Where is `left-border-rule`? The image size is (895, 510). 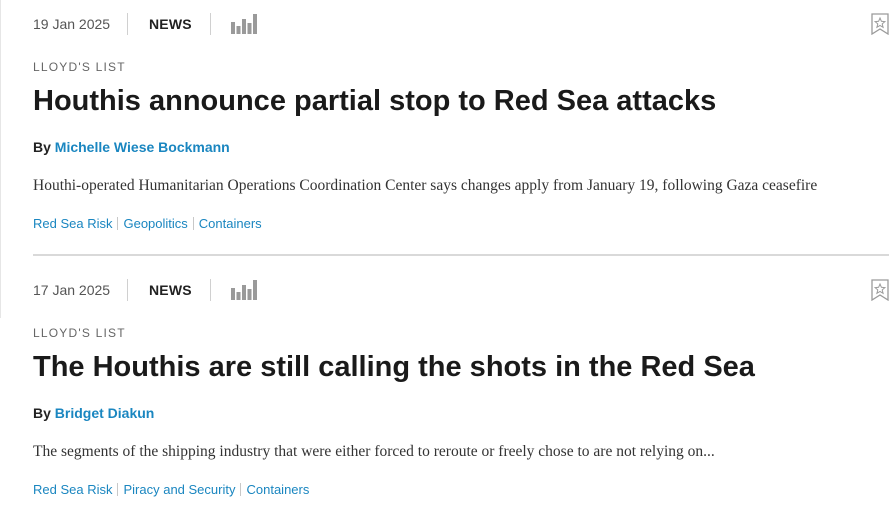 left-border-rule is located at coordinates (0, 159).